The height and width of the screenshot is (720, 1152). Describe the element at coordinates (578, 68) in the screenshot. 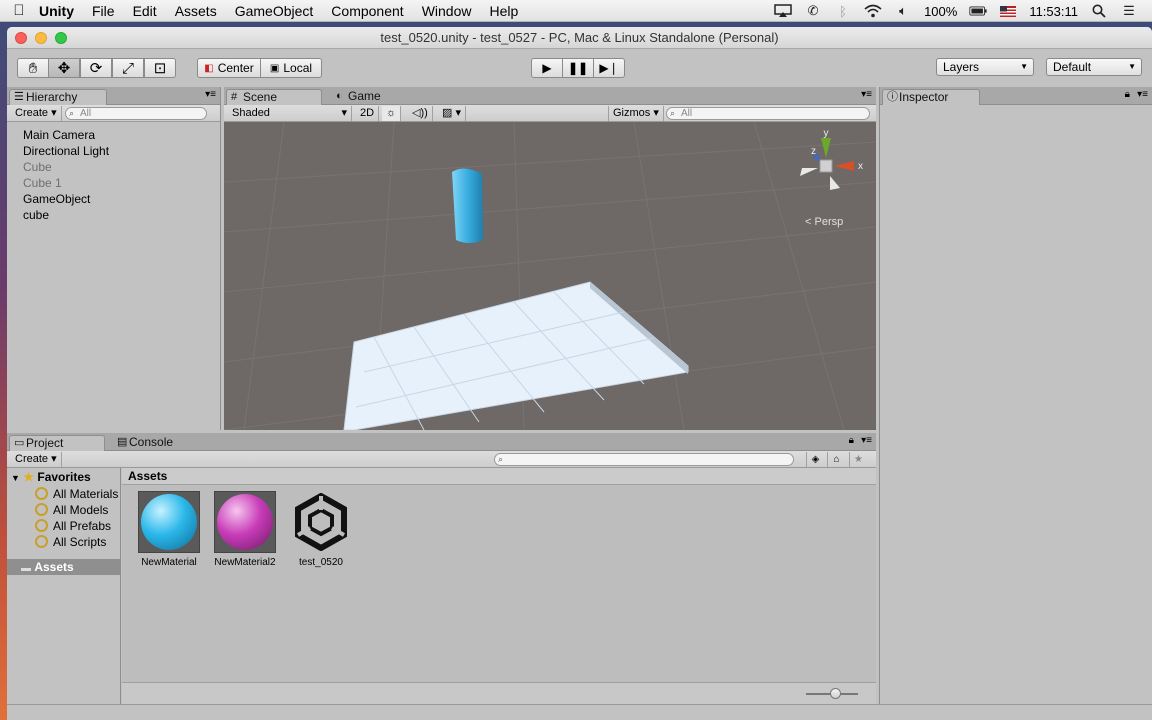

I see `pause-button: ❚❚` at that location.